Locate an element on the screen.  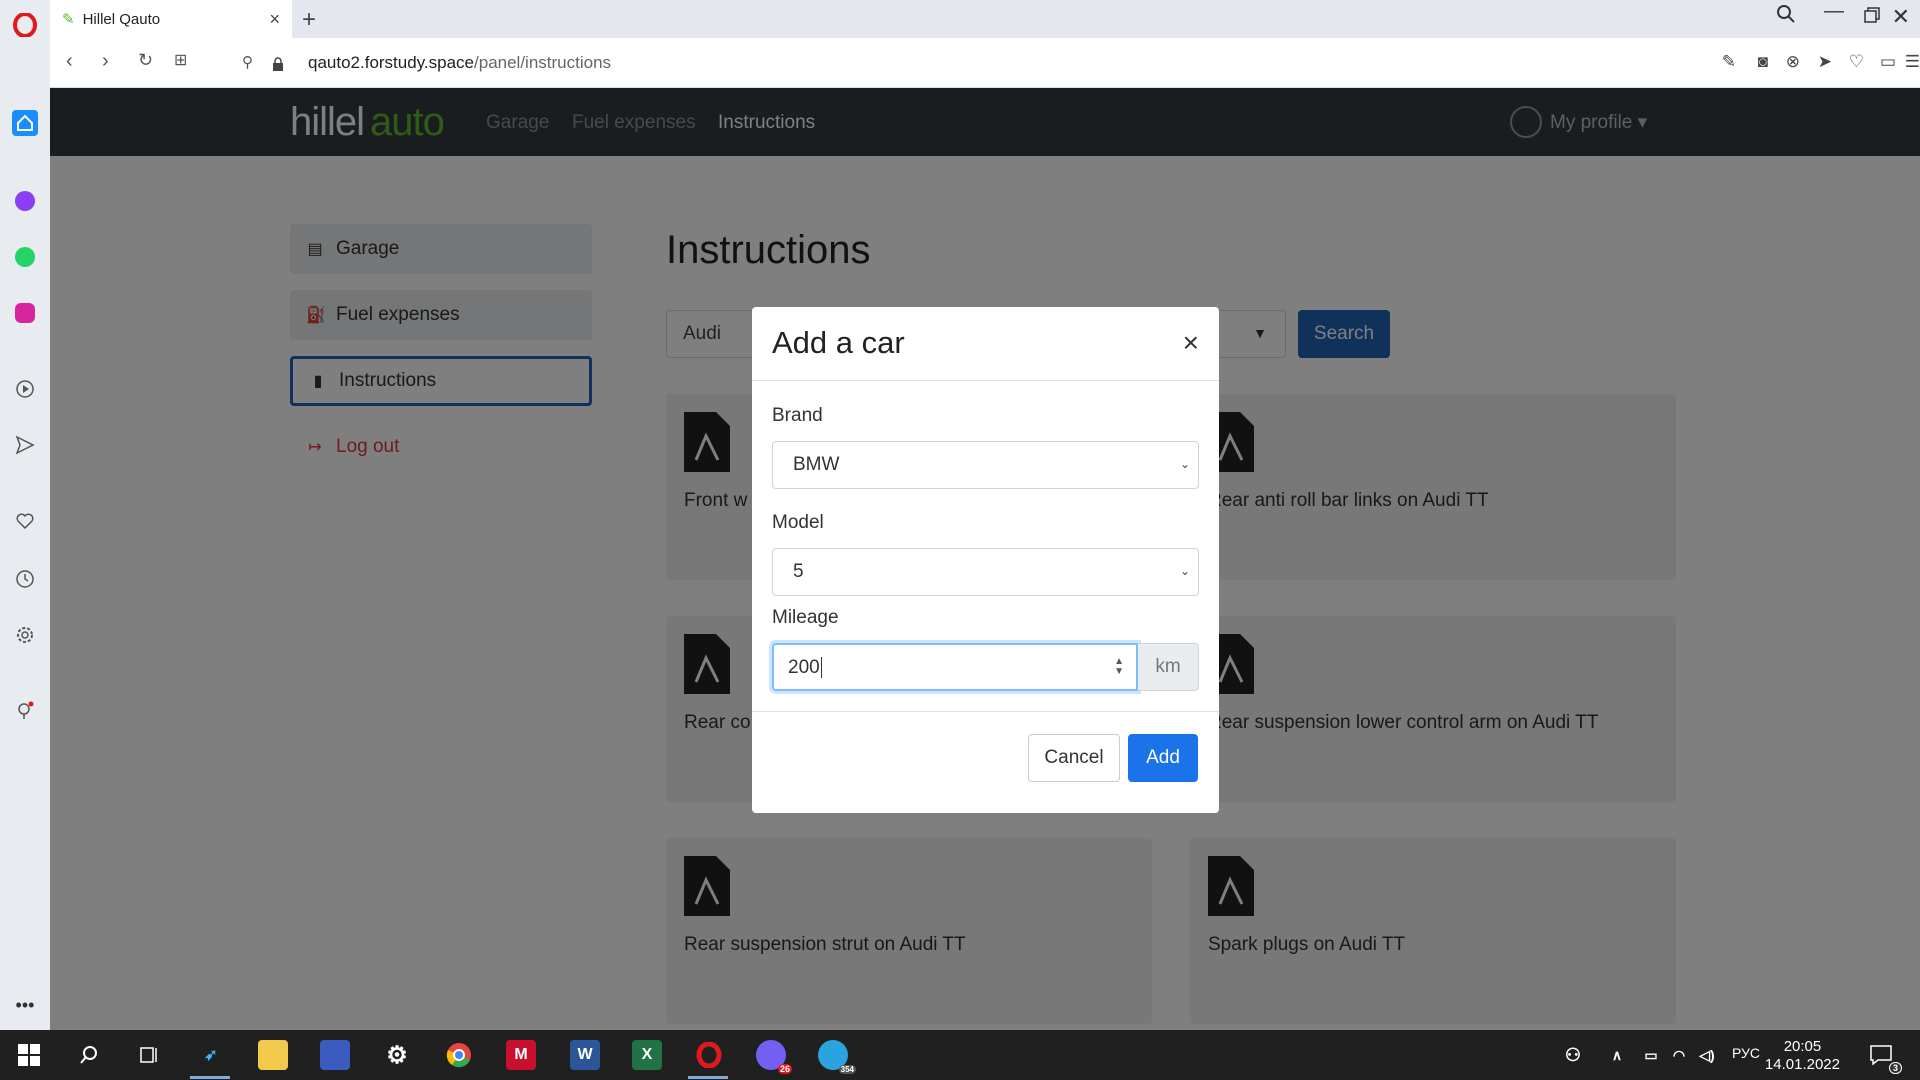
windows-start-icon is located at coordinates (29, 1055).